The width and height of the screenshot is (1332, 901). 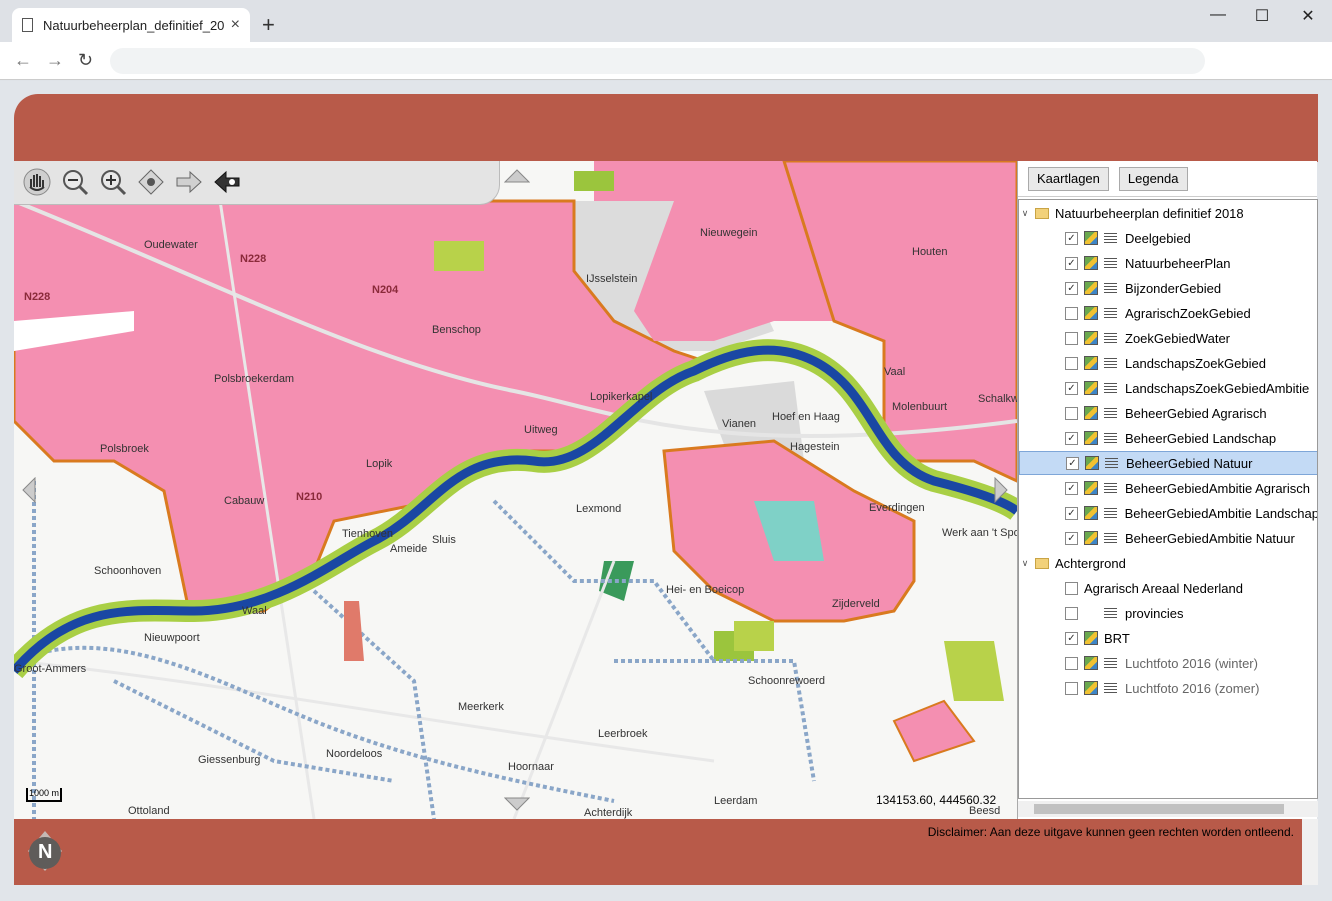 What do you see at coordinates (1168, 488) in the screenshot?
I see `layer-item: ✓ BeheerGebiedAmbitie Agrarisch` at bounding box center [1168, 488].